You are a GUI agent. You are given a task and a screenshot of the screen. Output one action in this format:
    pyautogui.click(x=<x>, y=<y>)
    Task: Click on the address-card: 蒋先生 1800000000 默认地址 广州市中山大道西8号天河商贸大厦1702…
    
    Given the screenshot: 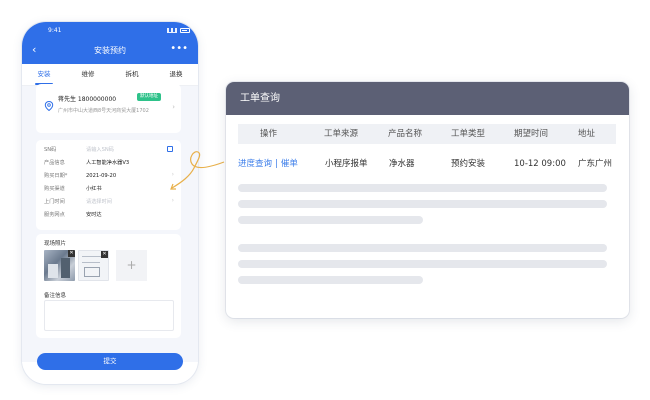 What is the action you would take?
    pyautogui.click(x=108, y=108)
    